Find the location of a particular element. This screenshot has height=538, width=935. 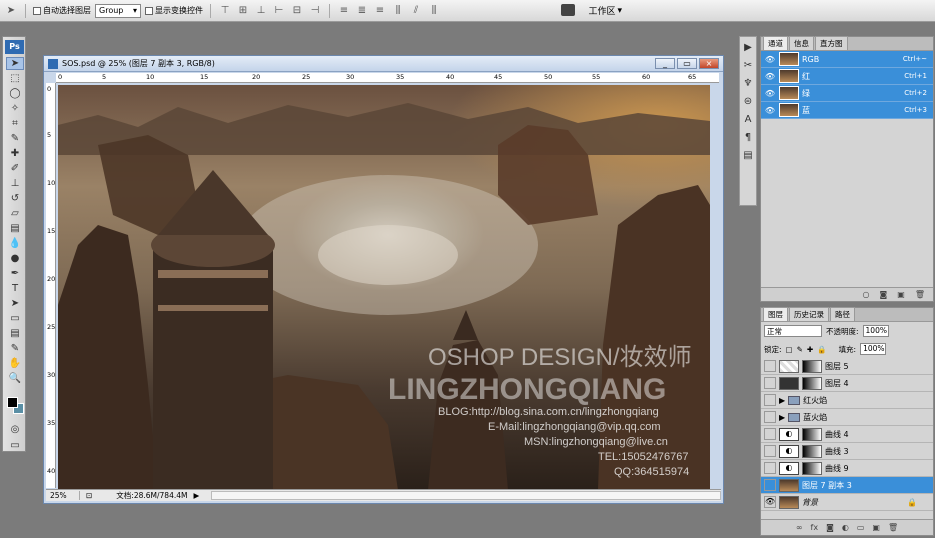

layer-row: ◐ 曲线 4 is located at coordinates (847, 434).